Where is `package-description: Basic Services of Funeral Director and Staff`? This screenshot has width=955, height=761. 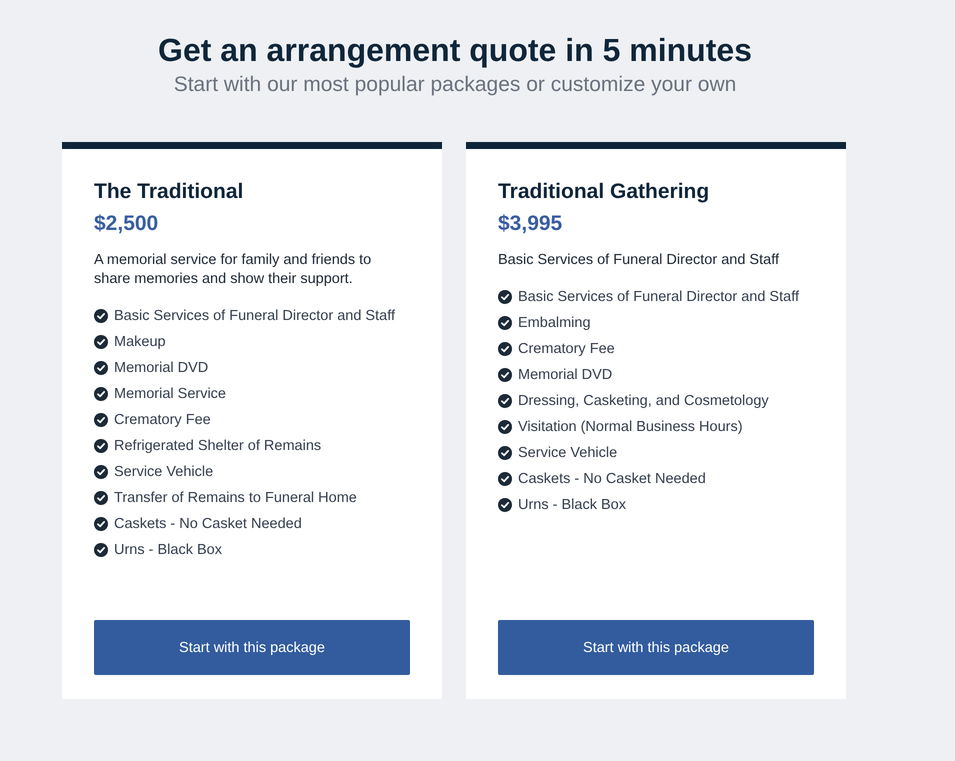 package-description: Basic Services of Funeral Director and Staff is located at coordinates (639, 260).